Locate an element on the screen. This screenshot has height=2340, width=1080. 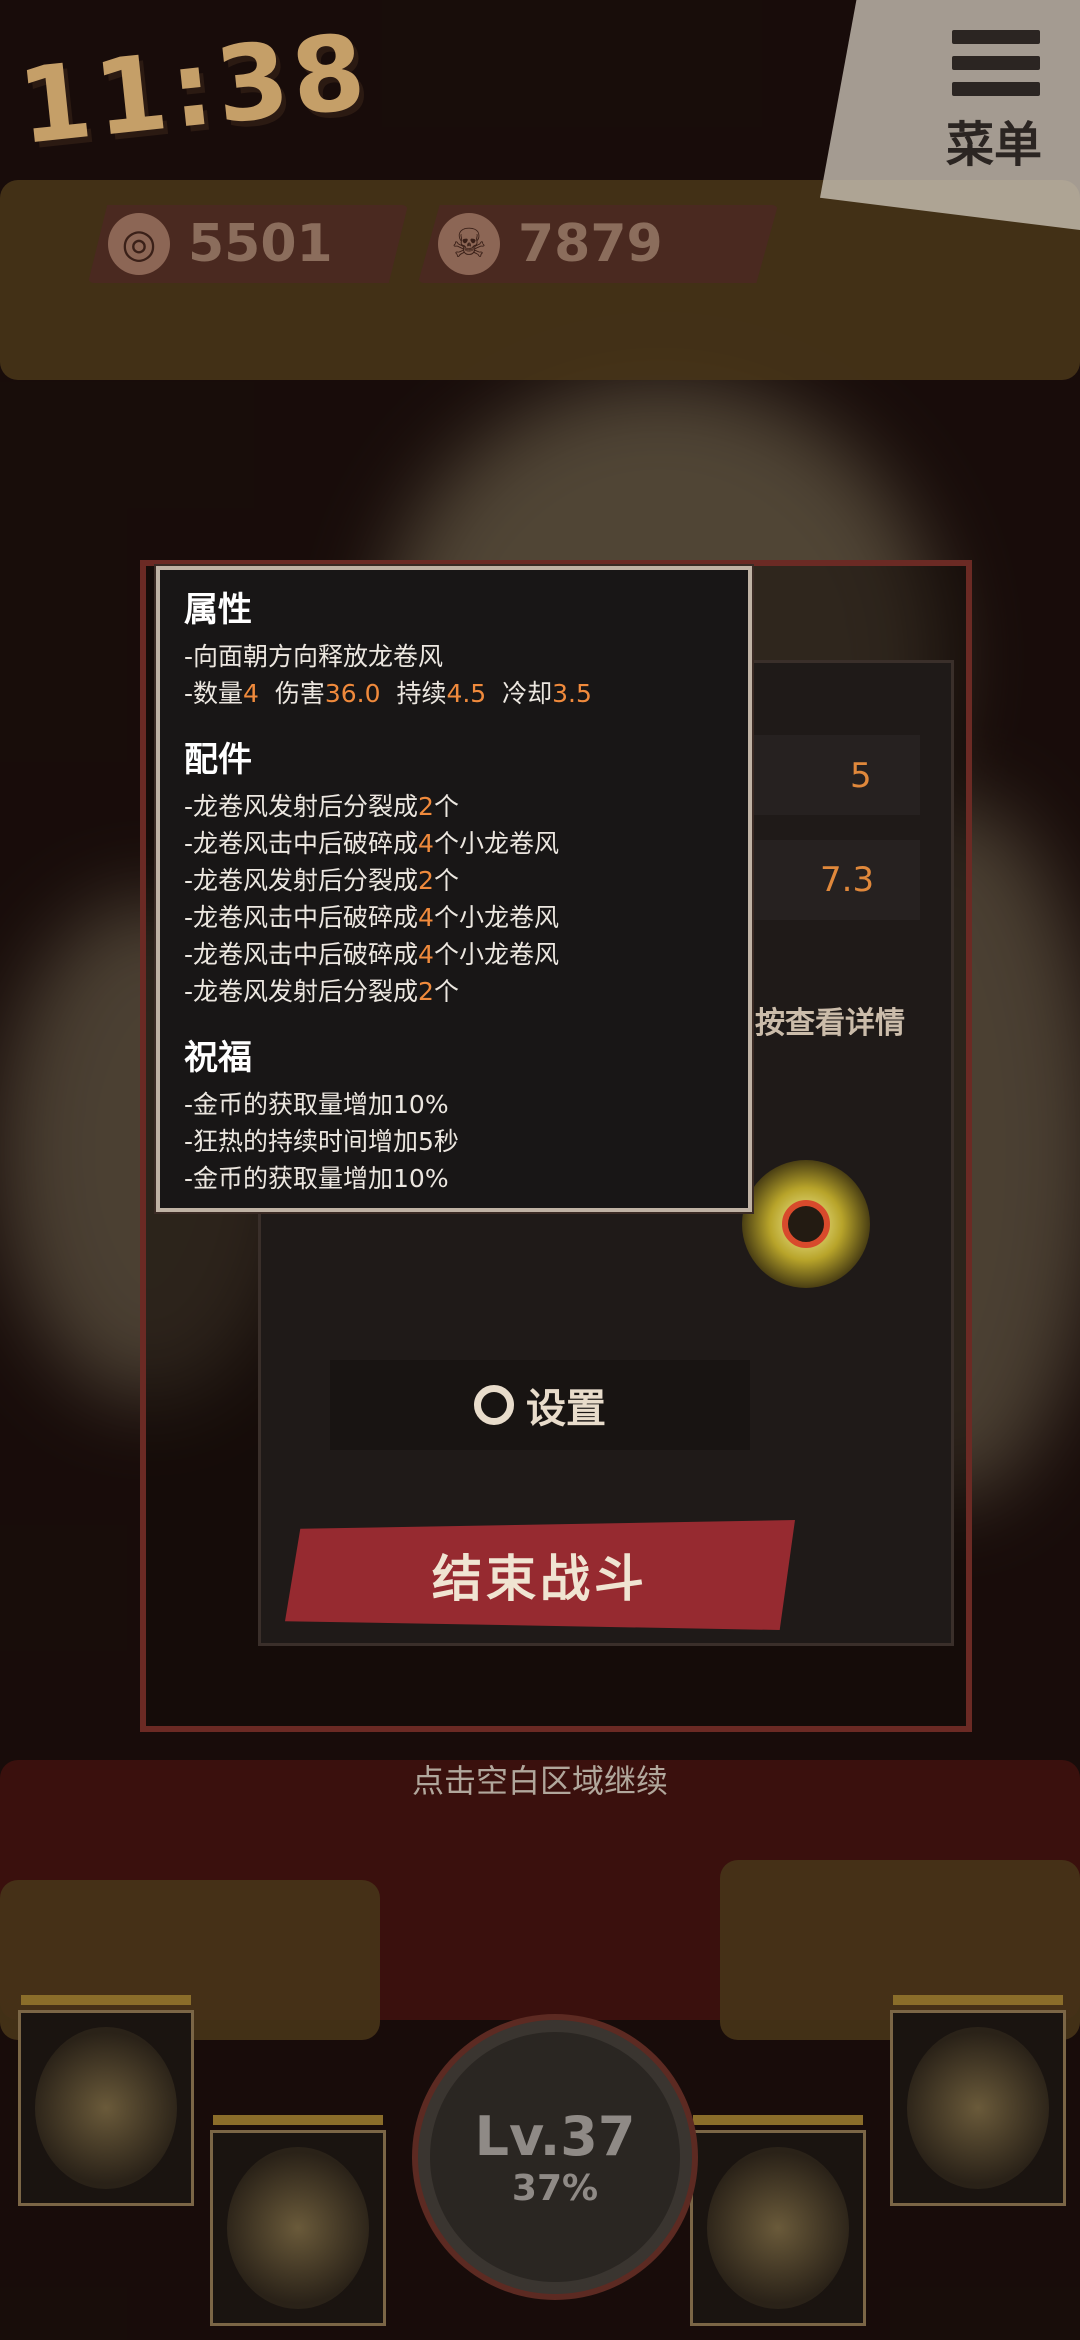
weapon-icon is located at coordinates (106, 2108).